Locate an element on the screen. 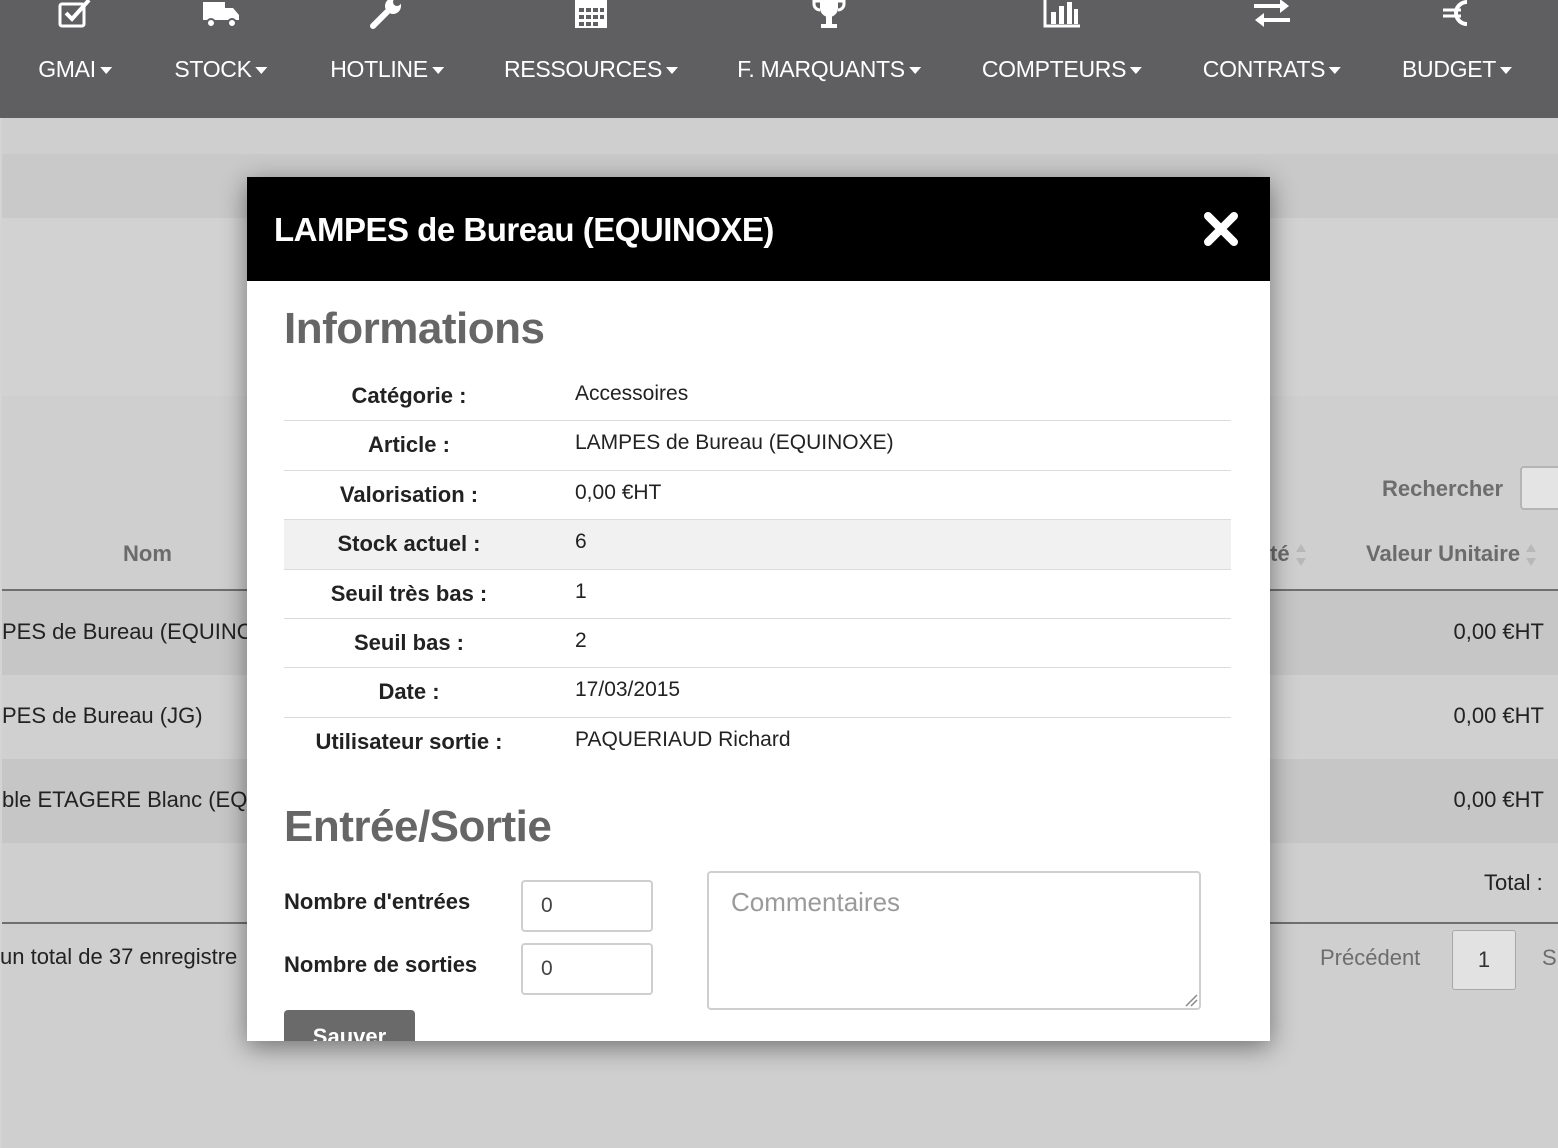  info-label: Seuil bas : is located at coordinates (409, 642).